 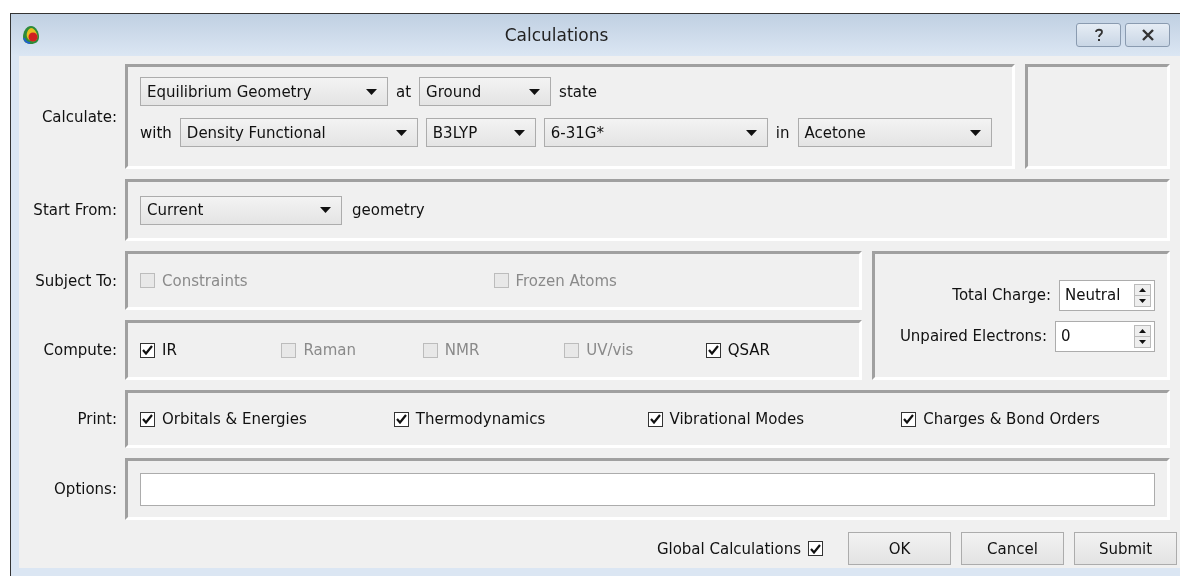 What do you see at coordinates (264, 91) in the screenshot?
I see `dropdown: Equilibrium Geometry` at bounding box center [264, 91].